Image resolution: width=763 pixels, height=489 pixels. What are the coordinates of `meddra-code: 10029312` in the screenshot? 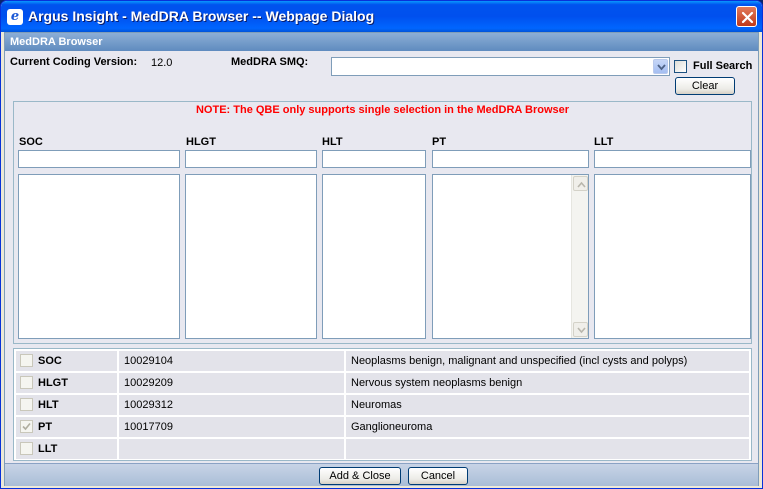 It's located at (148, 405).